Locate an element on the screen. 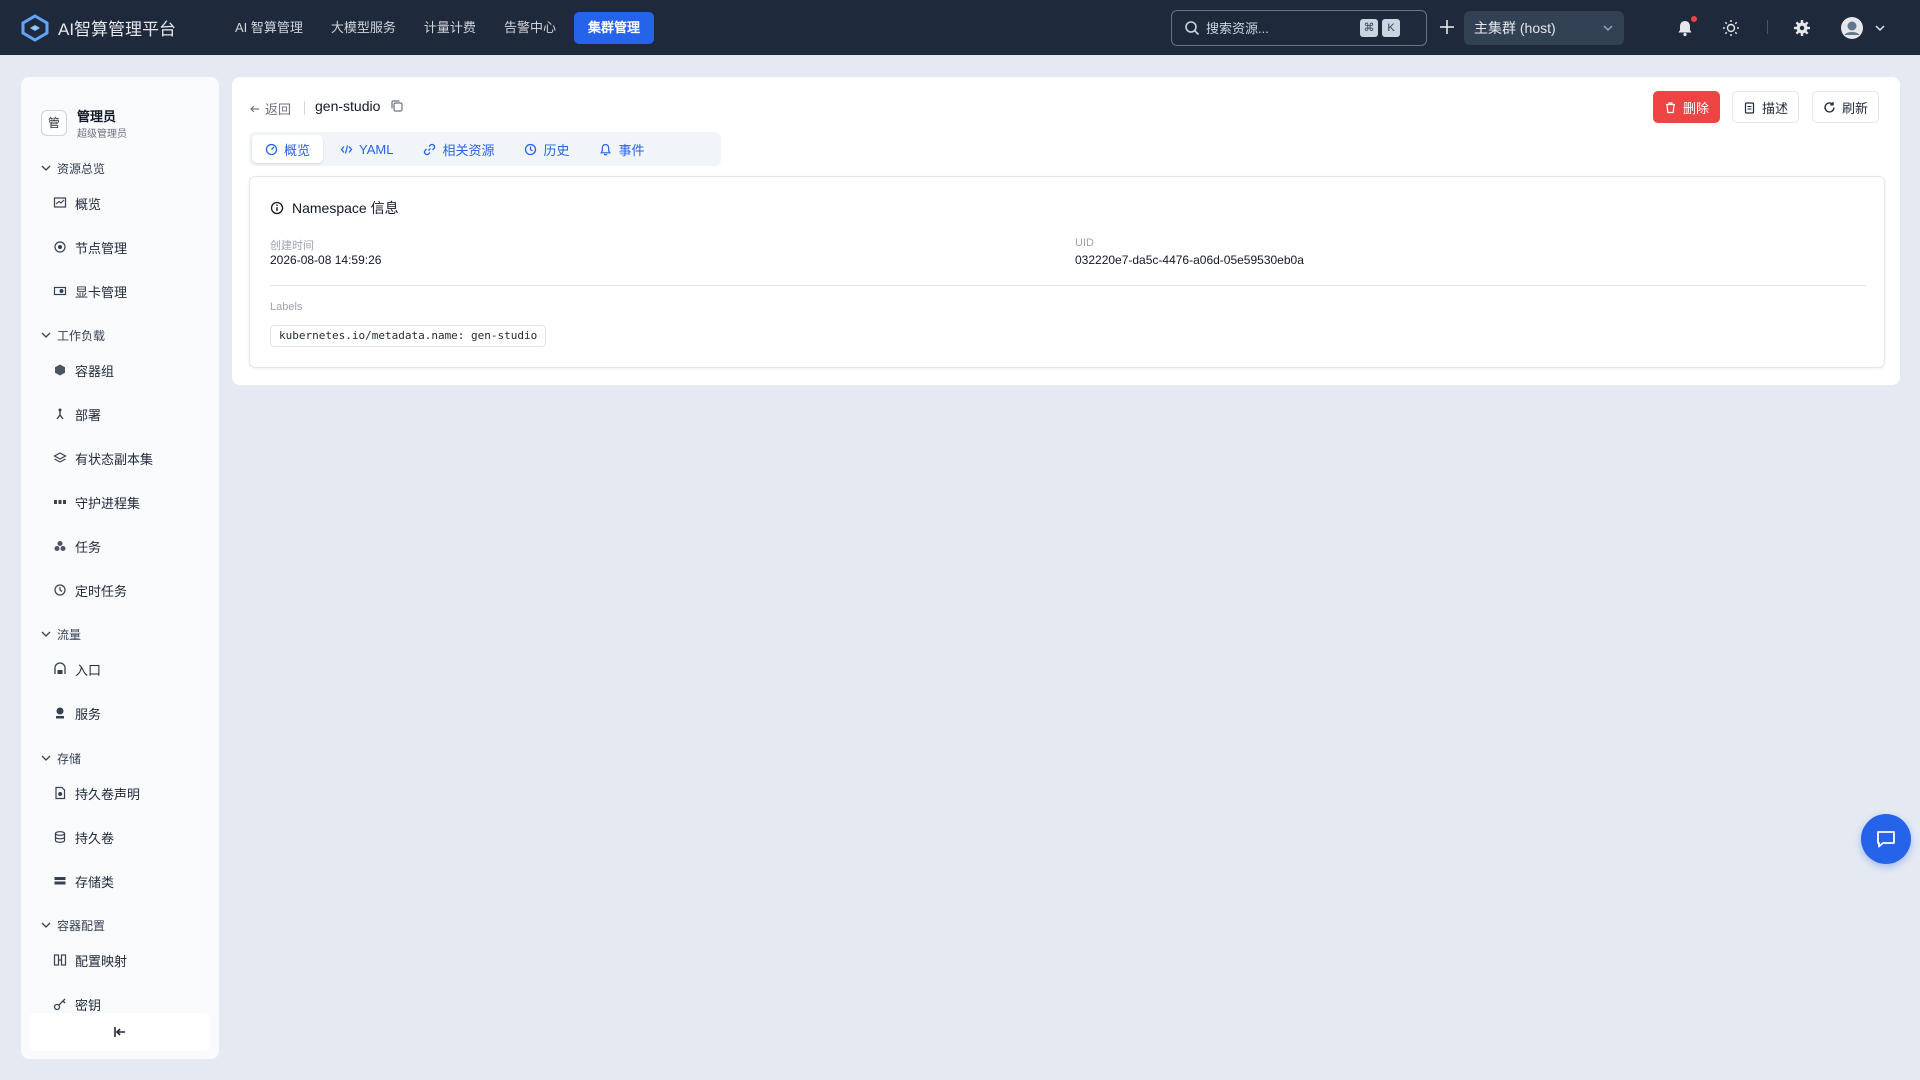  nav-alerts: 告警中心 is located at coordinates (530, 28).